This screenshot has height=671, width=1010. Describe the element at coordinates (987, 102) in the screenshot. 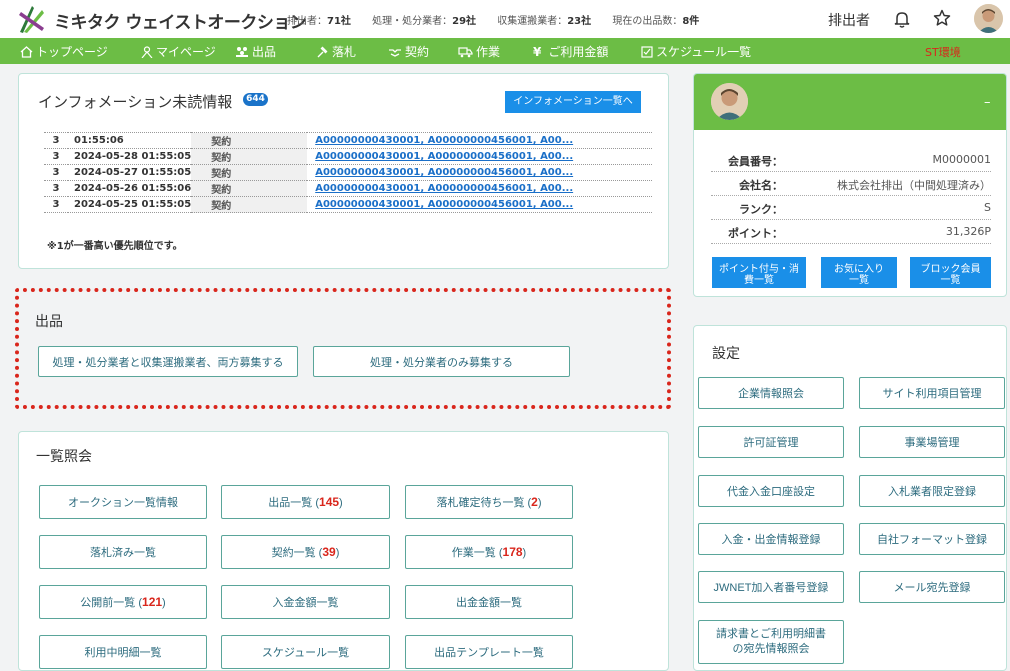

I see `profile-dash: –` at that location.